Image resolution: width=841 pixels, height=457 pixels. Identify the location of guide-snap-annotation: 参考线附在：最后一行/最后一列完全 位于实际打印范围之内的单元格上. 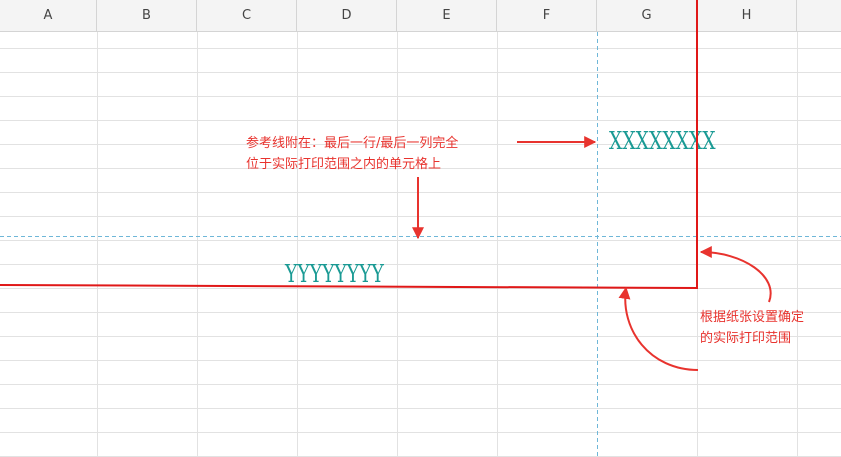
(352, 154).